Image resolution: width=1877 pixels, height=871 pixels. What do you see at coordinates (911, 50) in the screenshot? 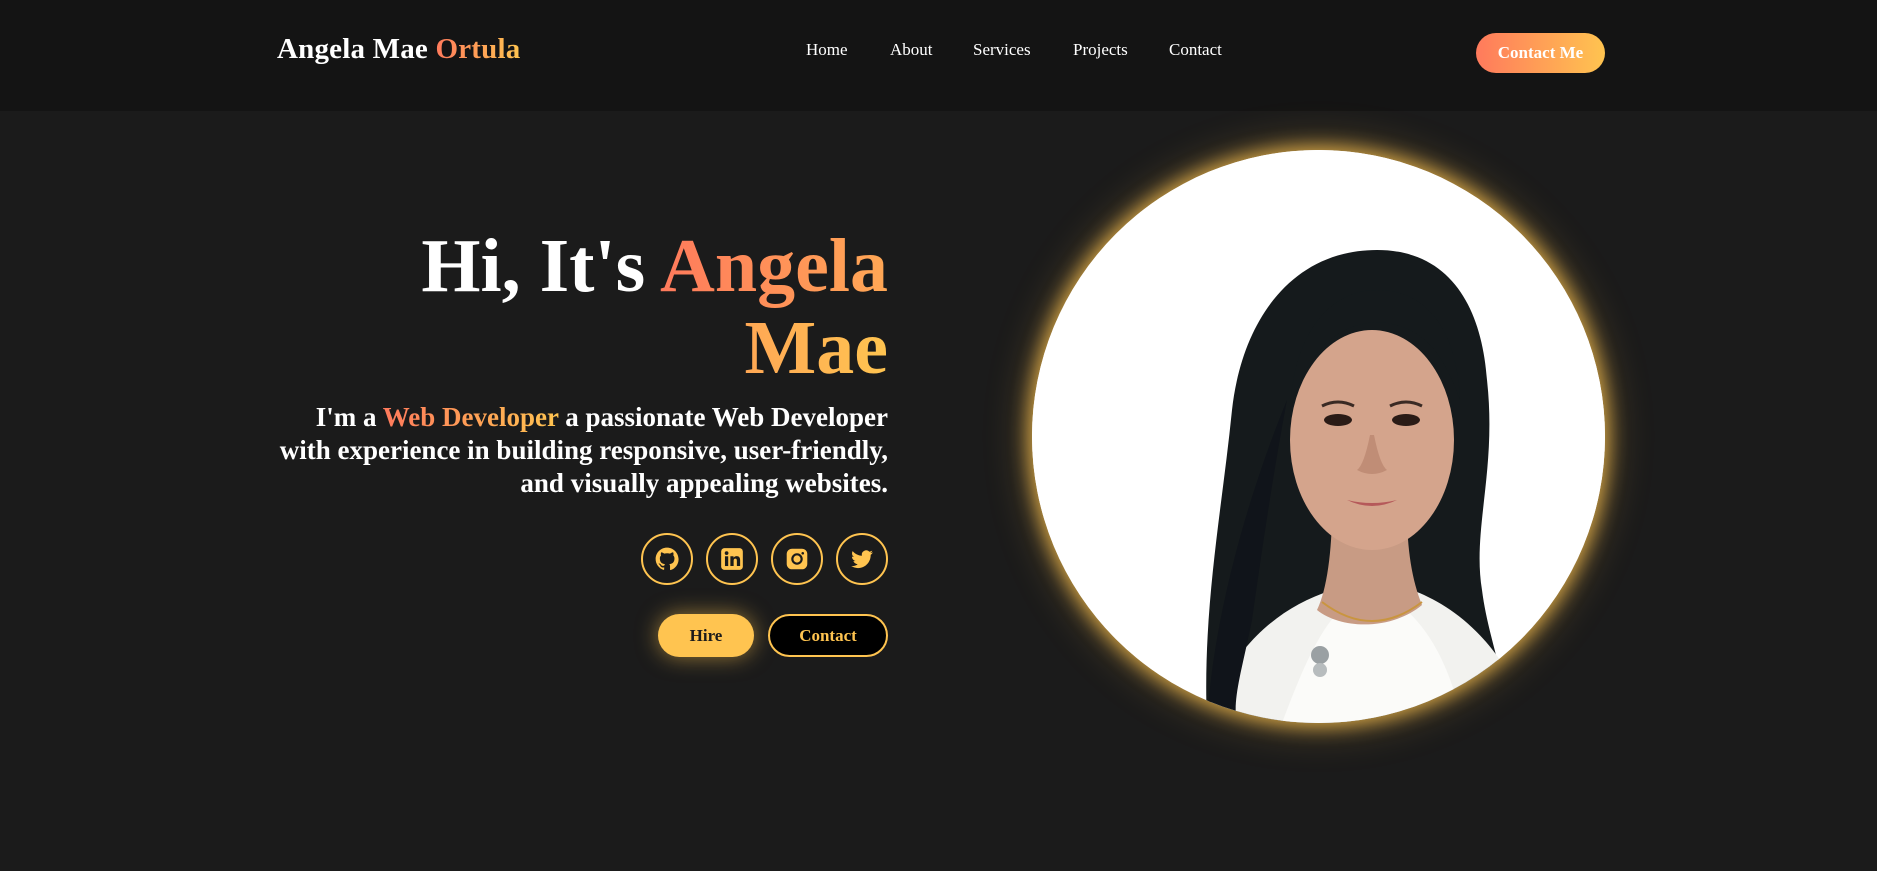
I see `nav-link-about: About` at bounding box center [911, 50].